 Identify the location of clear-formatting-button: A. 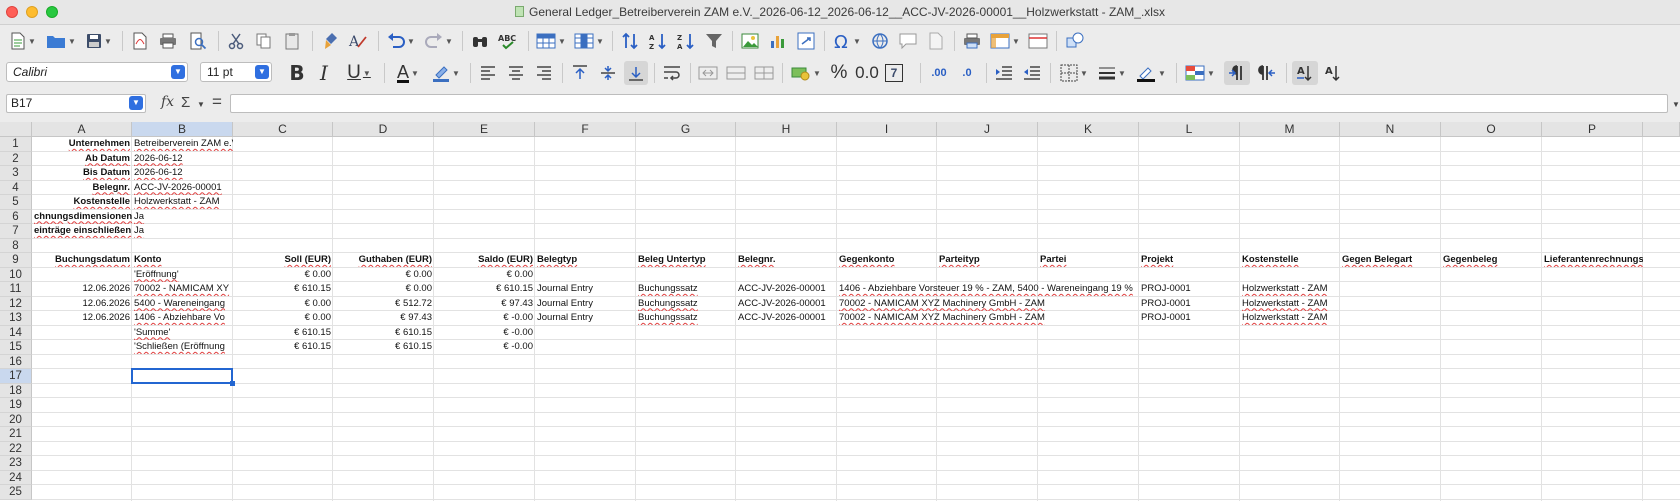
(358, 41).